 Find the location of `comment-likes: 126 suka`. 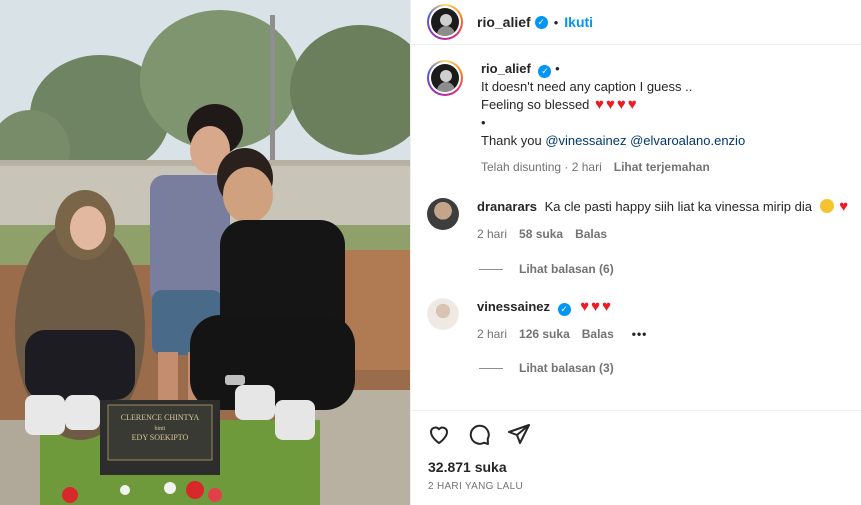

comment-likes: 126 suka is located at coordinates (544, 334).